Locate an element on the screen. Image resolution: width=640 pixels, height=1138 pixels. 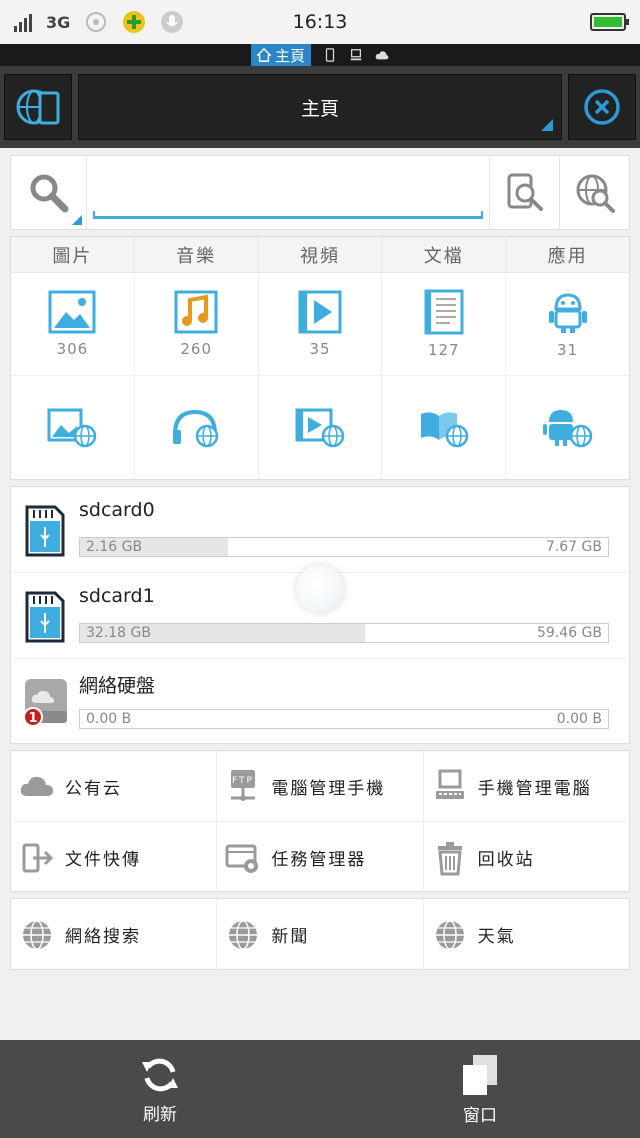
device-search-icon is located at coordinates (525, 192).